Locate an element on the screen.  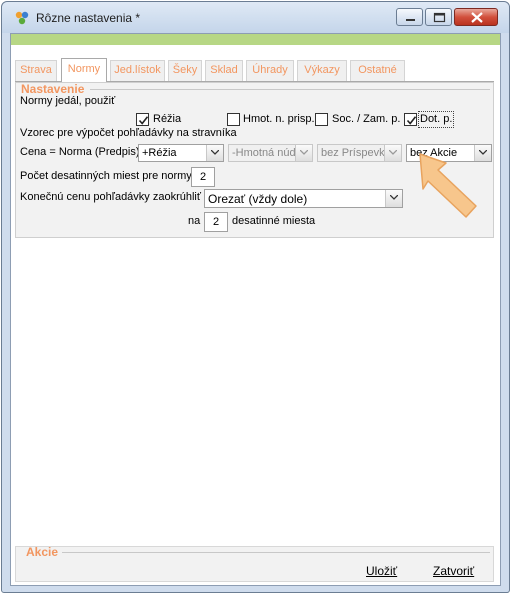
settings-legend: Nastavenie is located at coordinates (53, 89).